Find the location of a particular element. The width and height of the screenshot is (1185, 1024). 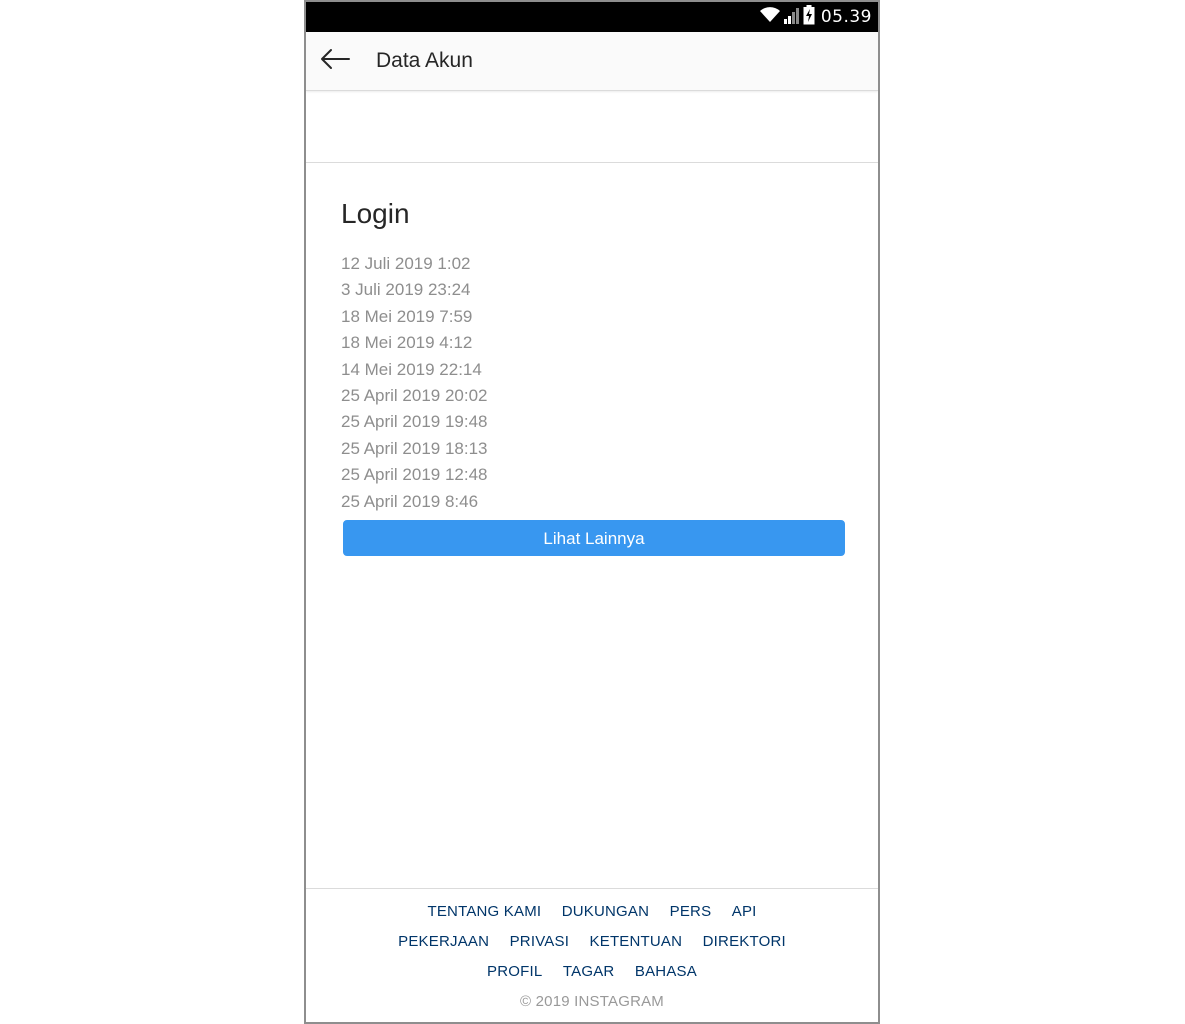

footer-link-api: API is located at coordinates (744, 912).